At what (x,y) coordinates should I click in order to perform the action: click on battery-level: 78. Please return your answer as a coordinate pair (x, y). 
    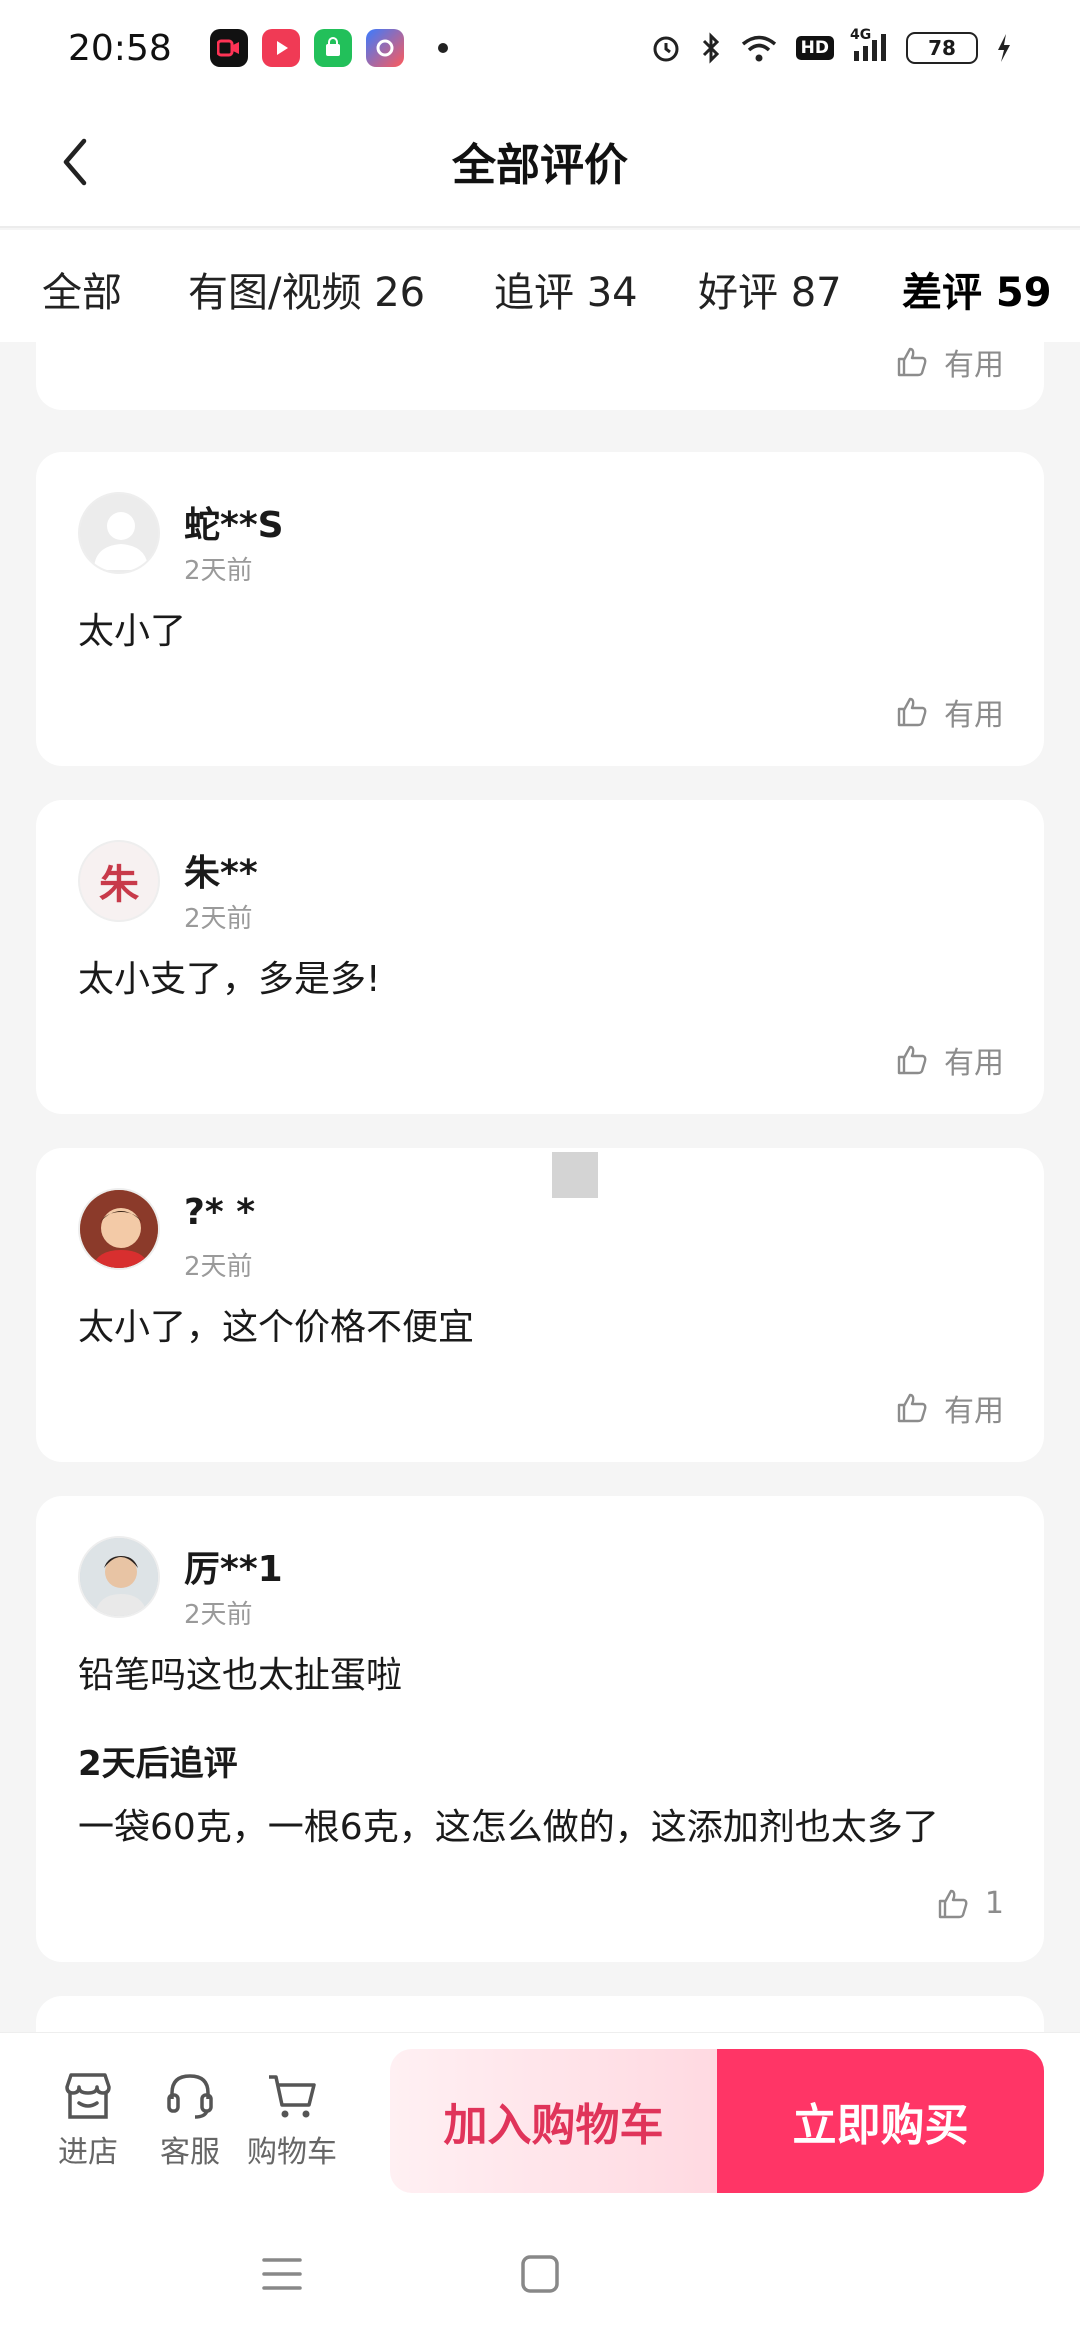
    Looking at the image, I should click on (942, 48).